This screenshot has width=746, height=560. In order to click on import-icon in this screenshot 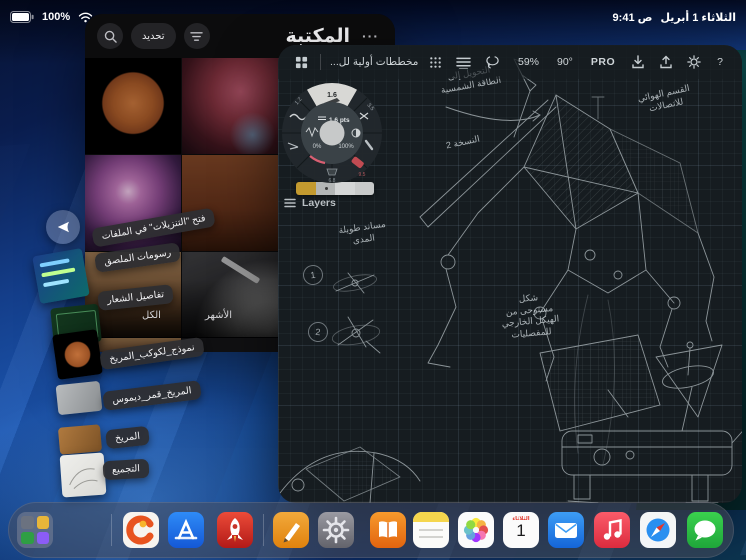, I will do `click(638, 62)`.